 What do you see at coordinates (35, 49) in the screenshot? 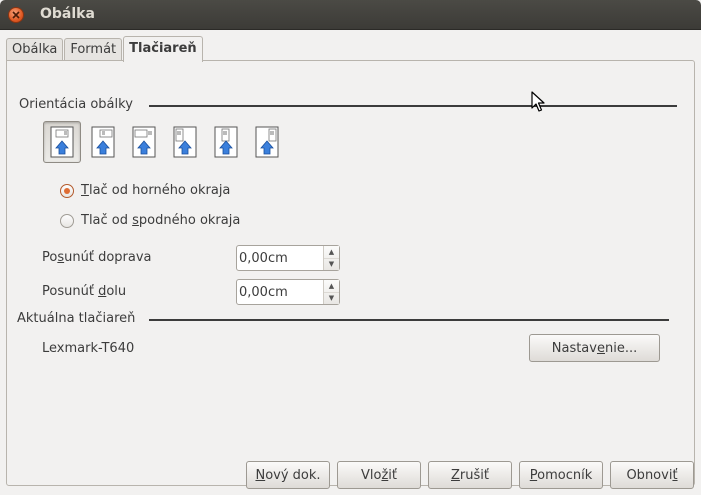
I see `tab-envelope: Obálka` at bounding box center [35, 49].